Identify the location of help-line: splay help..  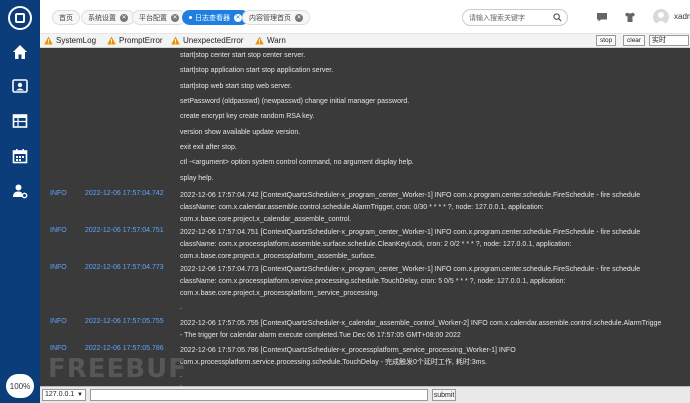
(197, 178).